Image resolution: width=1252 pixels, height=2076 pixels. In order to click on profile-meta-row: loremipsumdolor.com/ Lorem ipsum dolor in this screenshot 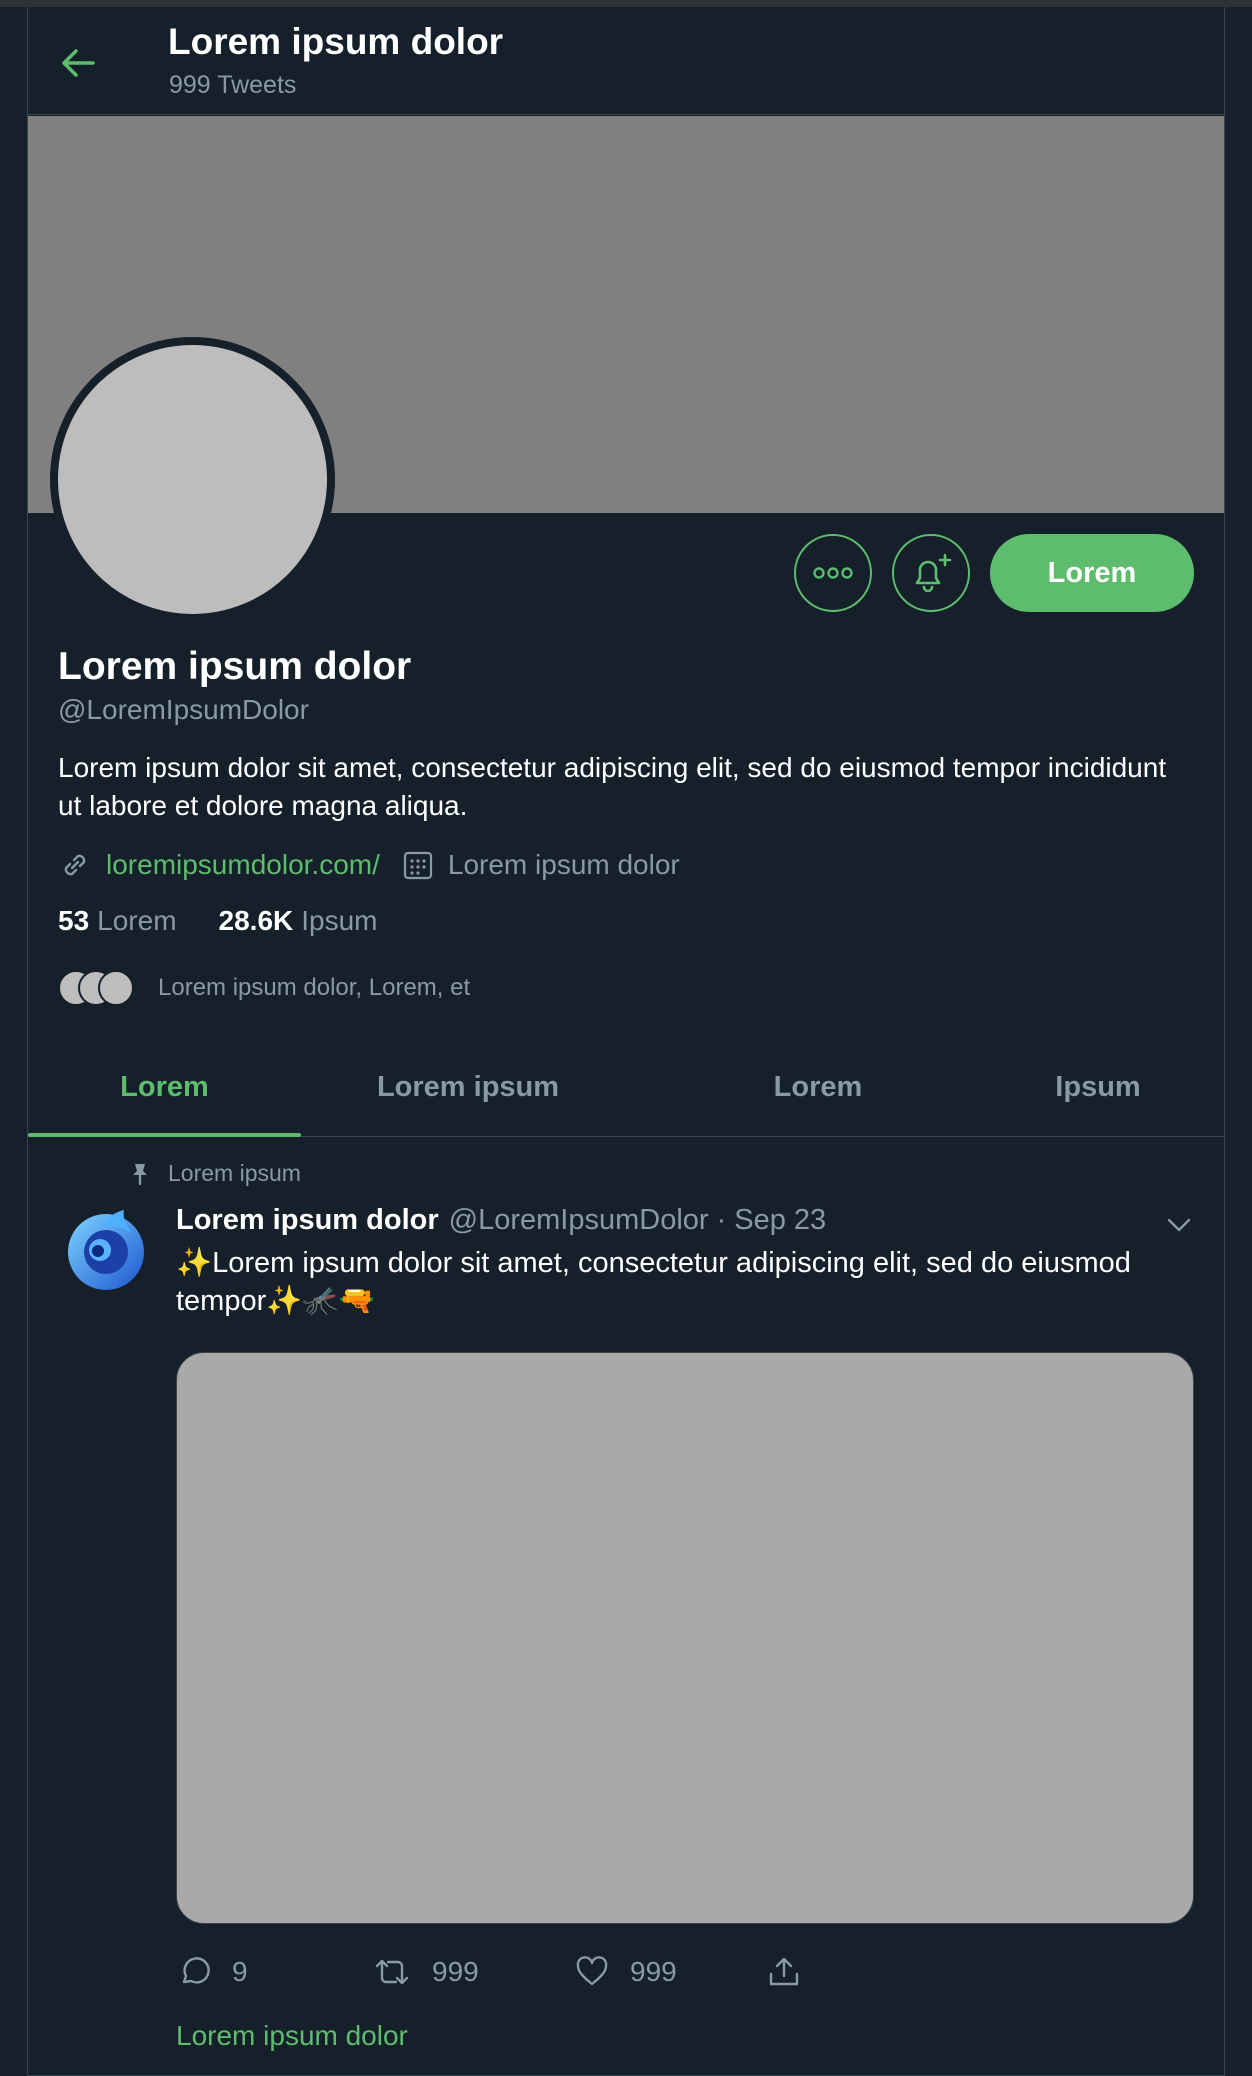, I will do `click(369, 865)`.